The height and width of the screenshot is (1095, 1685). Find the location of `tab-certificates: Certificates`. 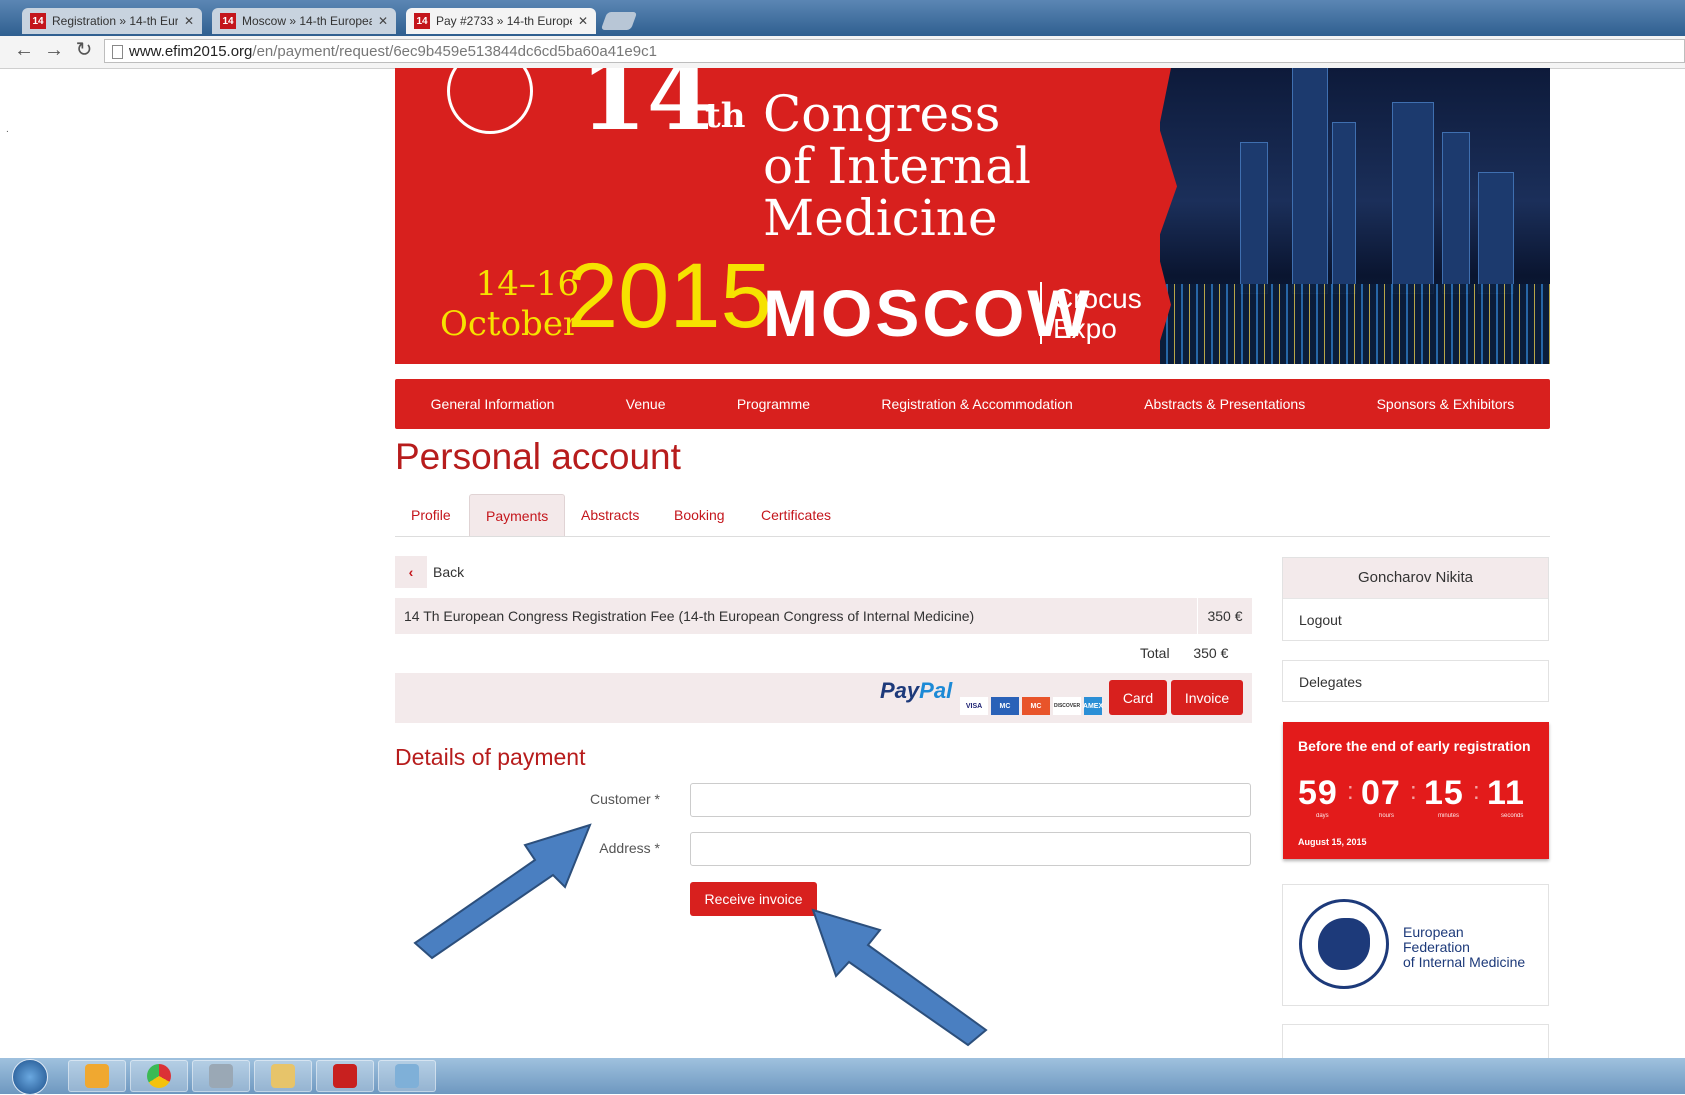

tab-certificates: Certificates is located at coordinates (796, 515).